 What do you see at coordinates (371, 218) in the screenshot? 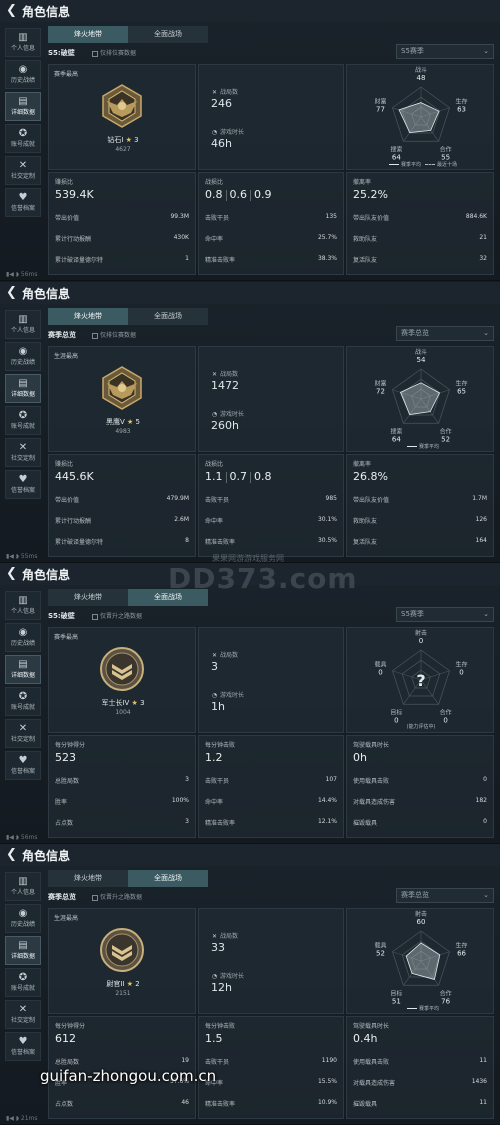
I see `stat-row-label: 带出队友价值` at bounding box center [371, 218].